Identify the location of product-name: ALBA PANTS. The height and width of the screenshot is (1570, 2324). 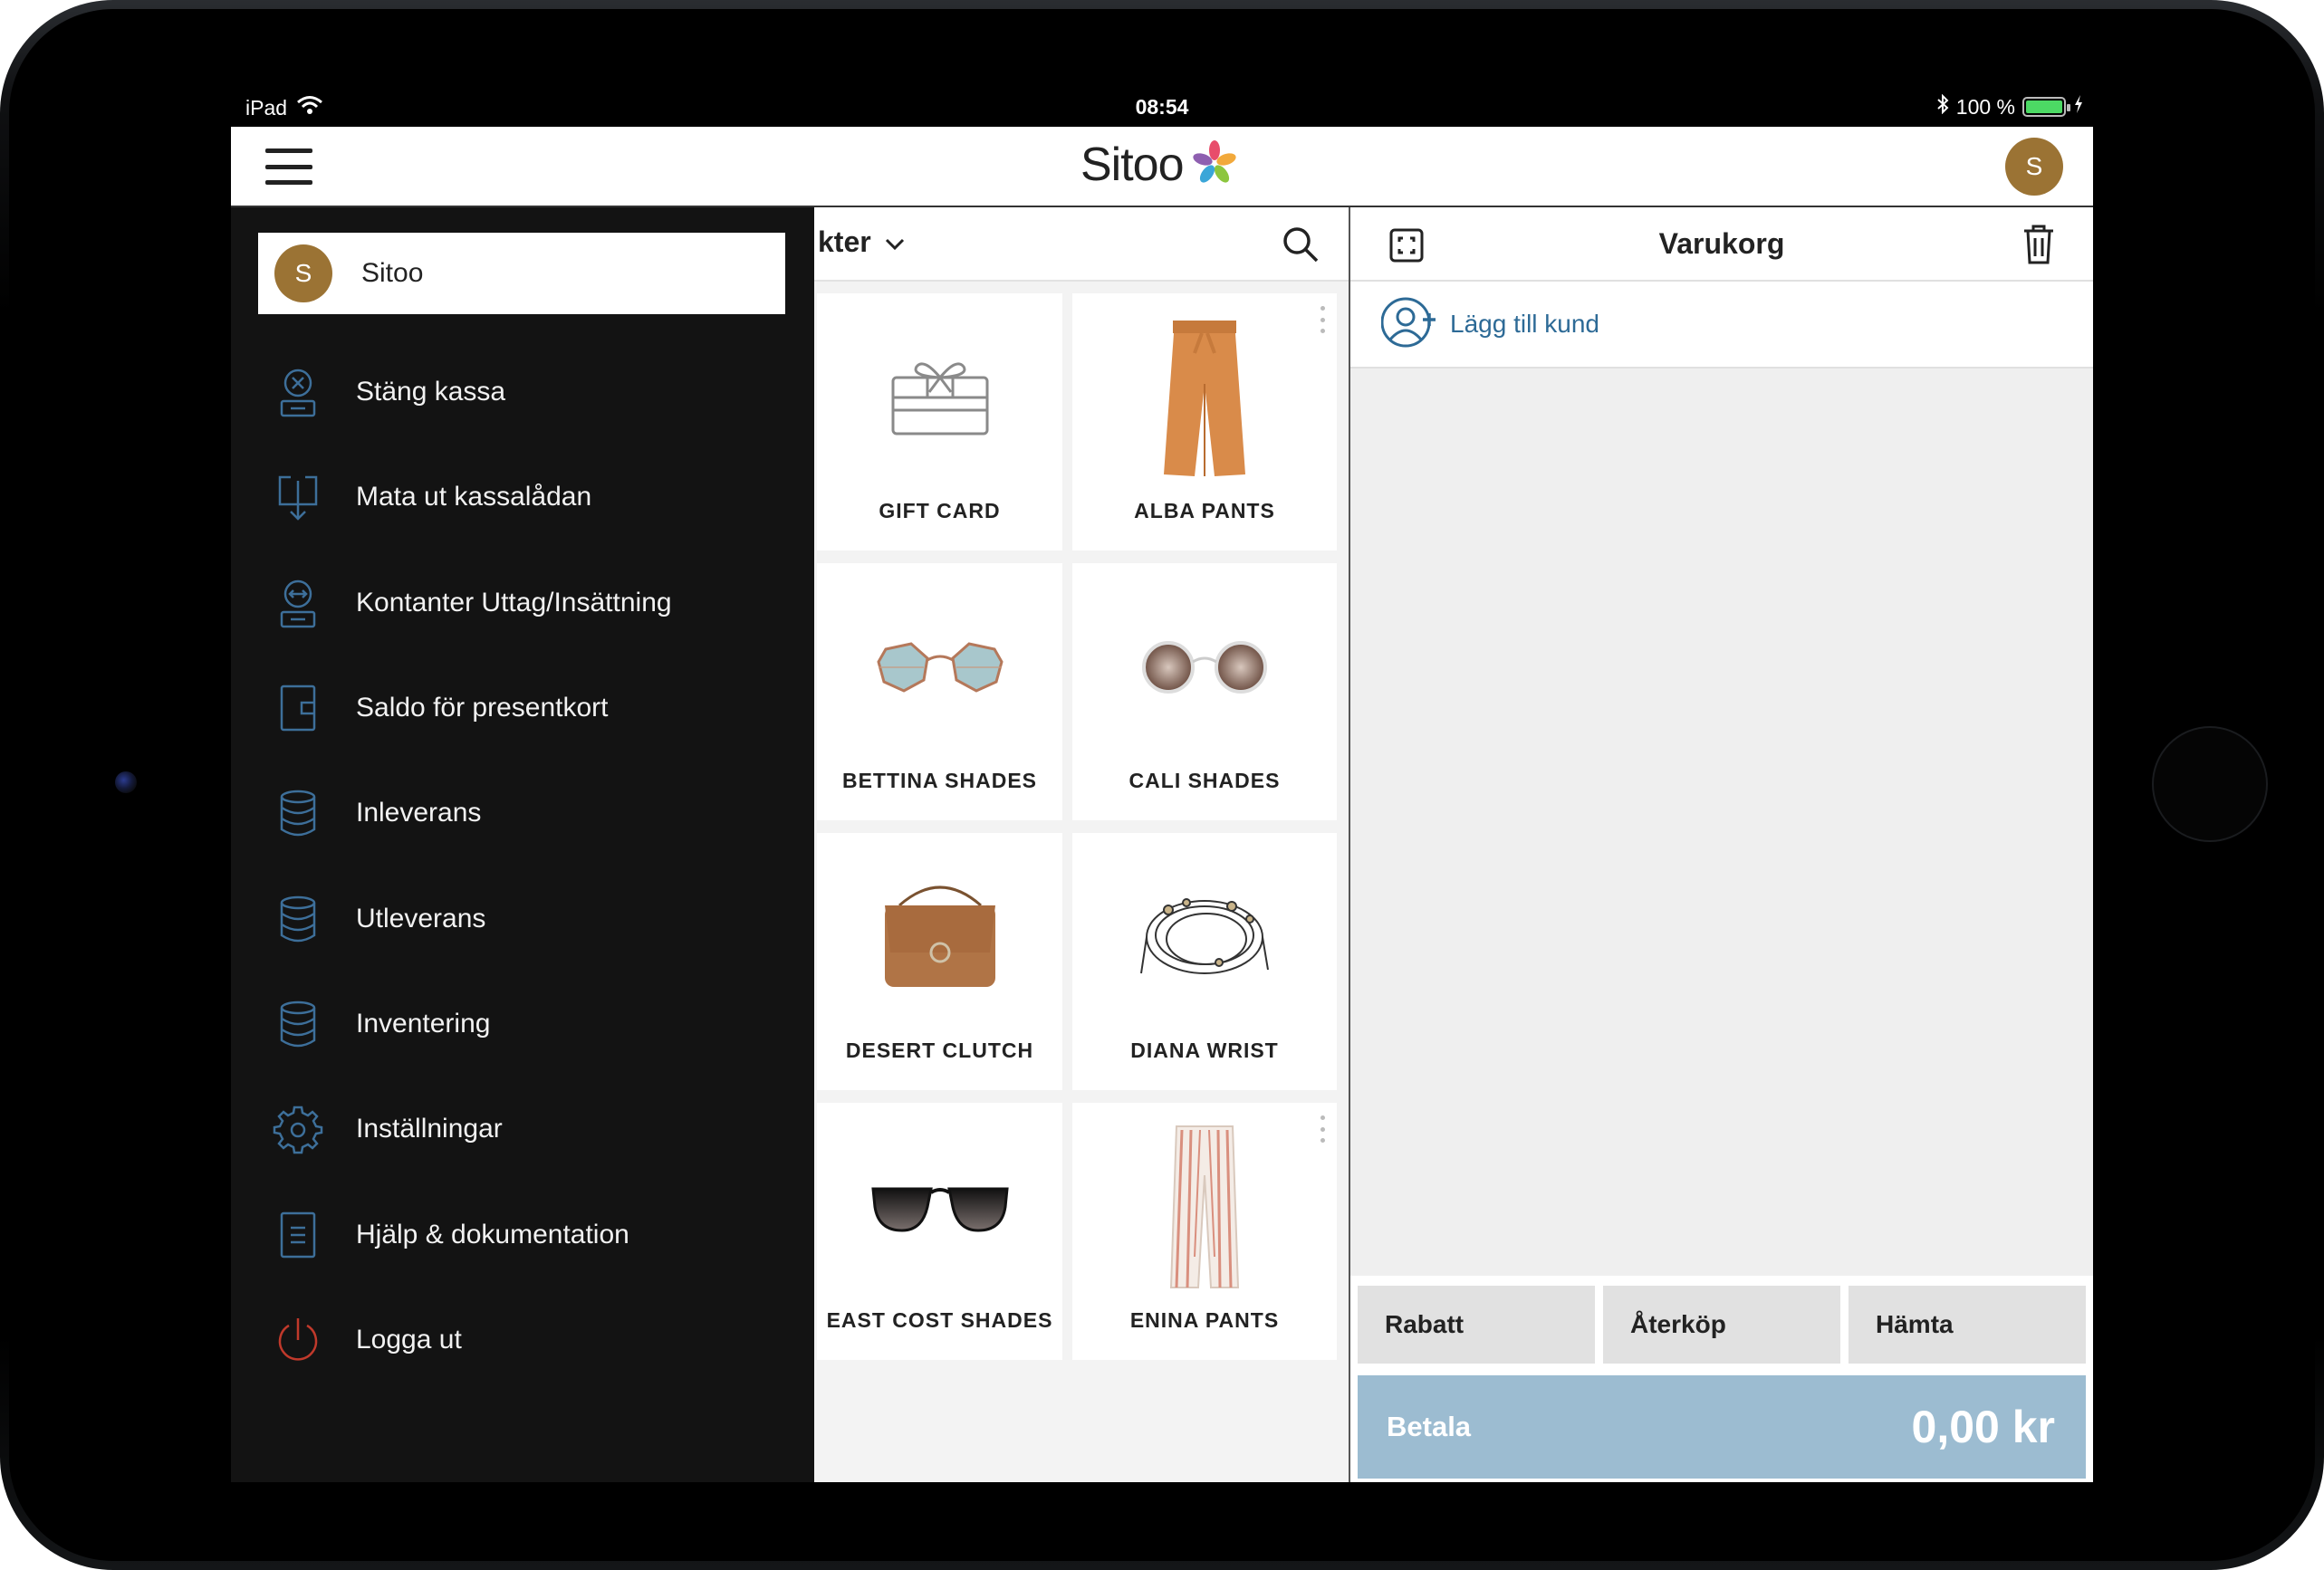
(1204, 510).